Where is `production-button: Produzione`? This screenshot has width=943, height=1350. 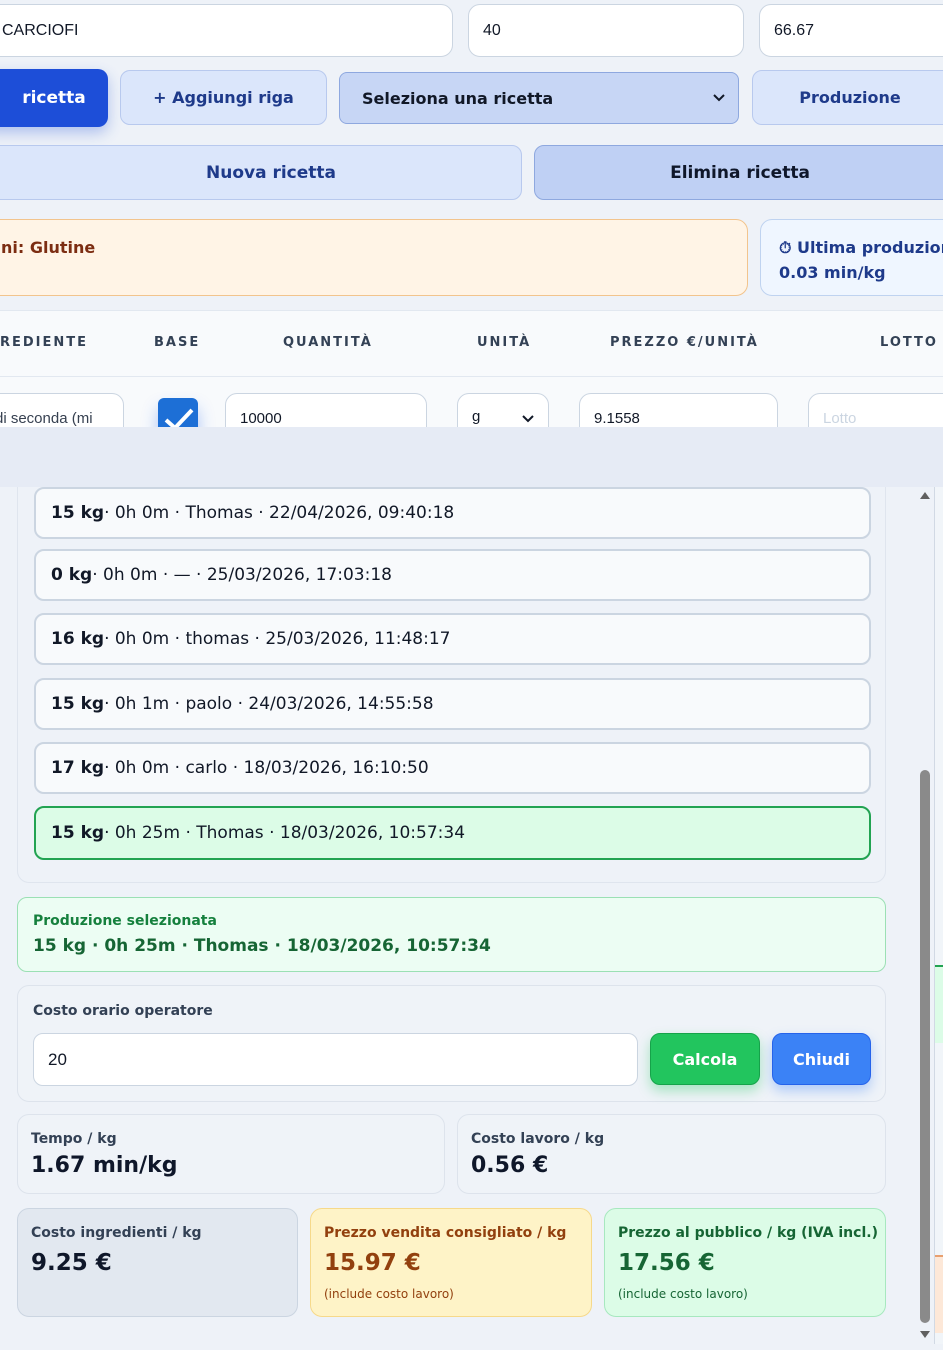 production-button: Produzione is located at coordinates (847, 97).